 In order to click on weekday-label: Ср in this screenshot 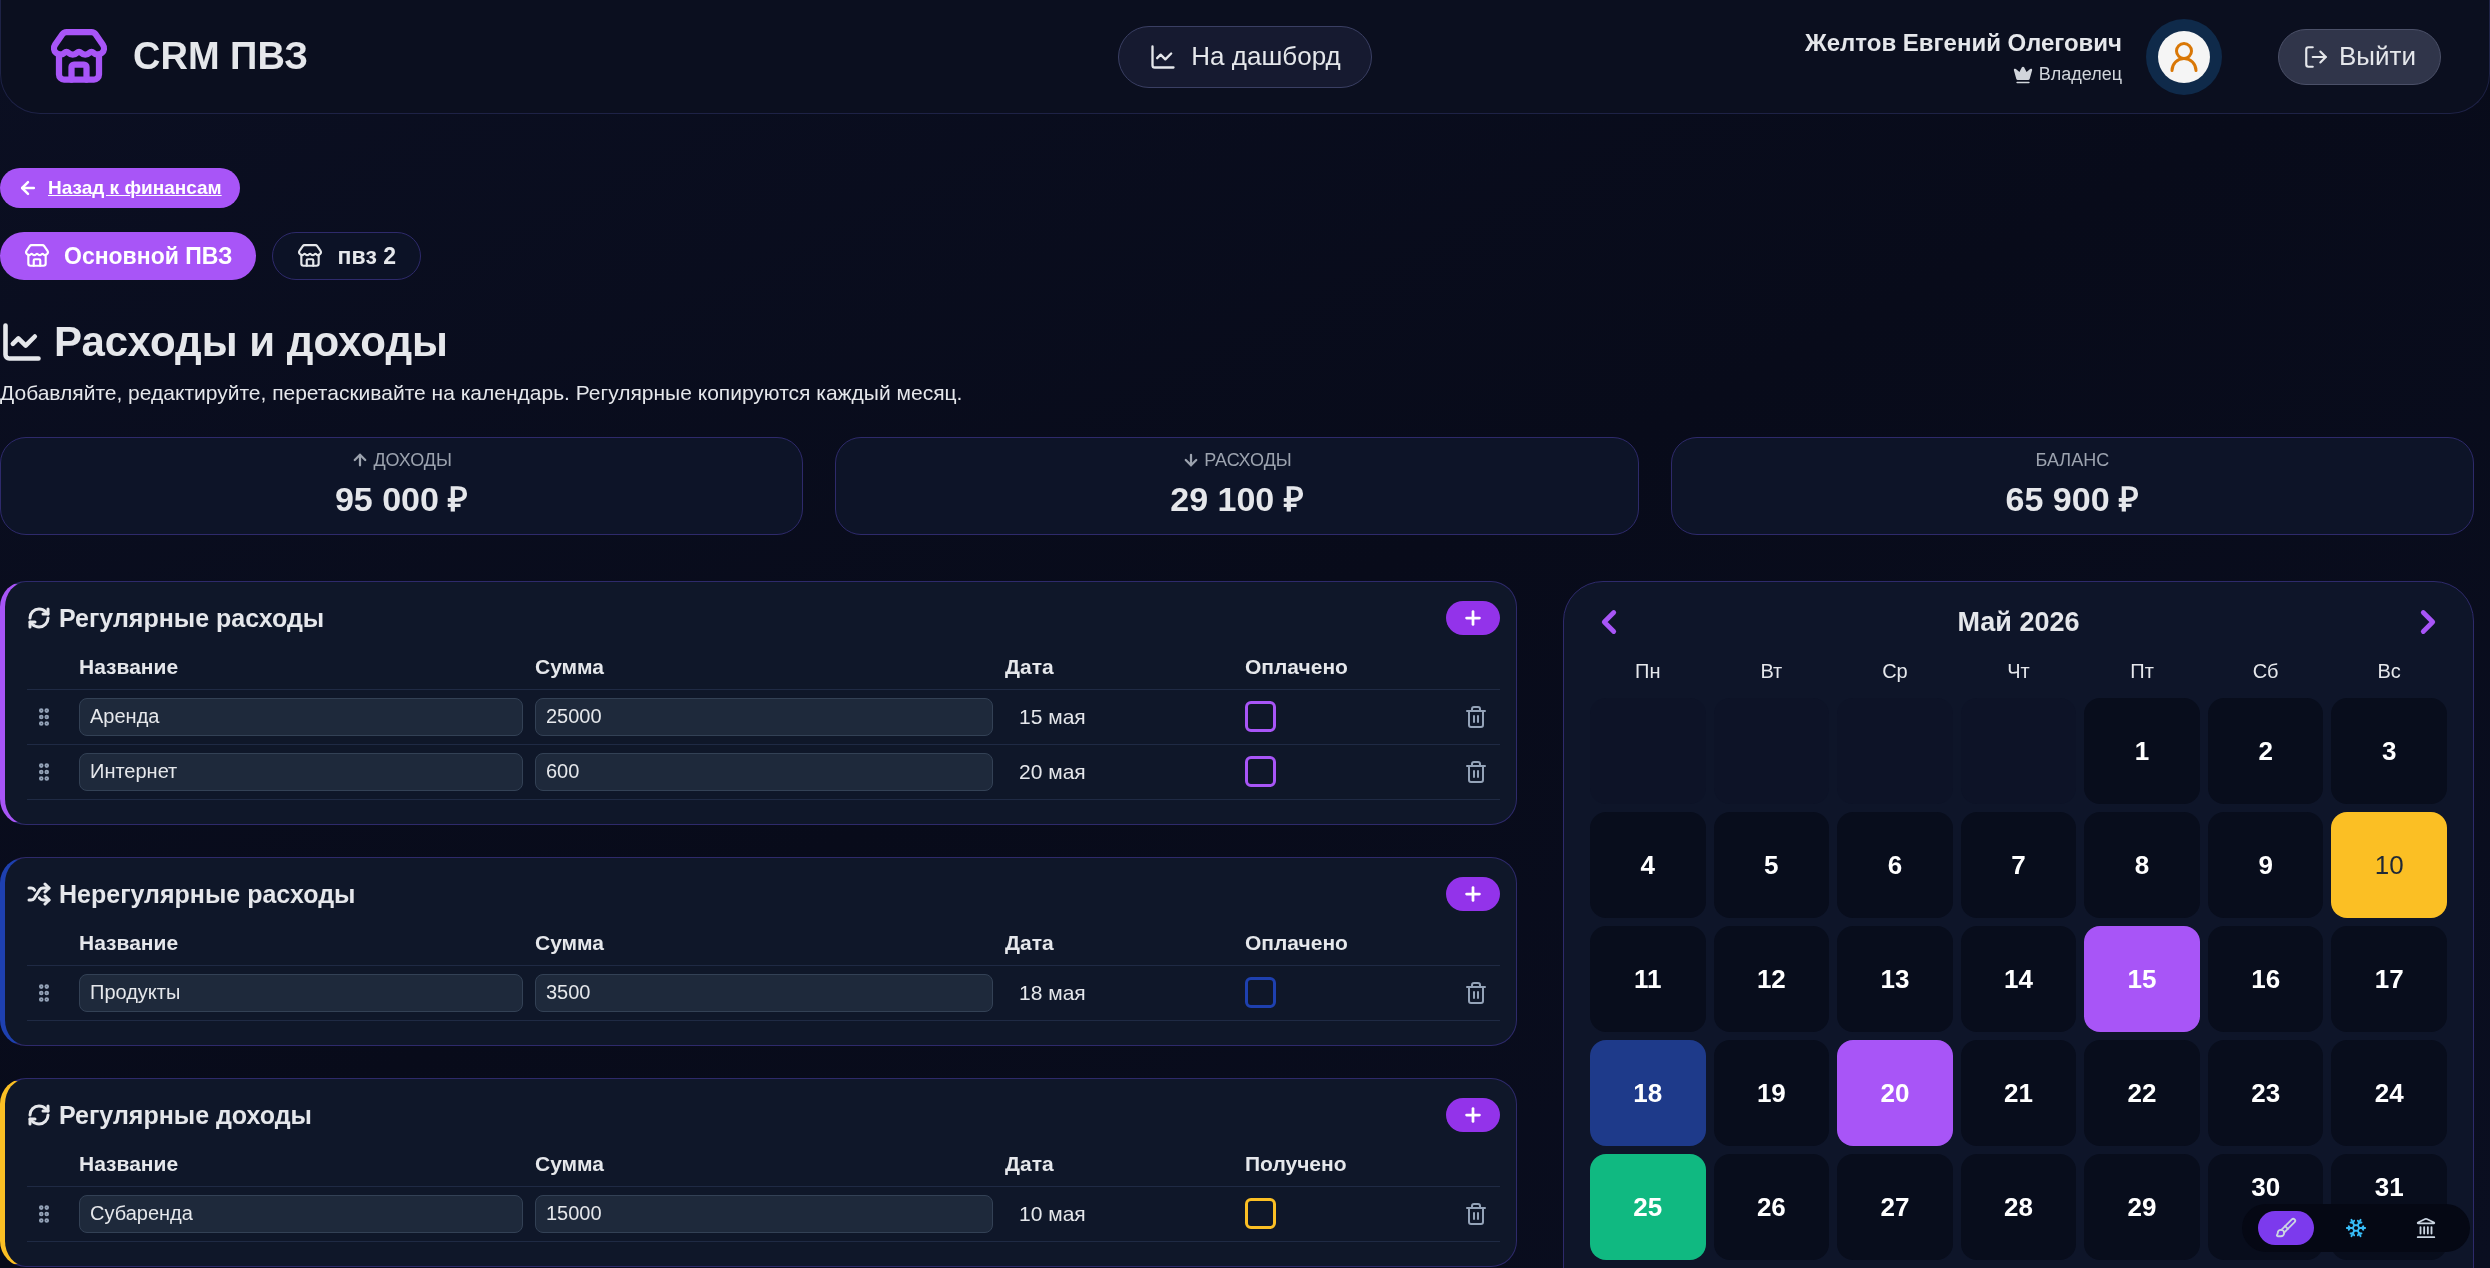, I will do `click(1895, 671)`.